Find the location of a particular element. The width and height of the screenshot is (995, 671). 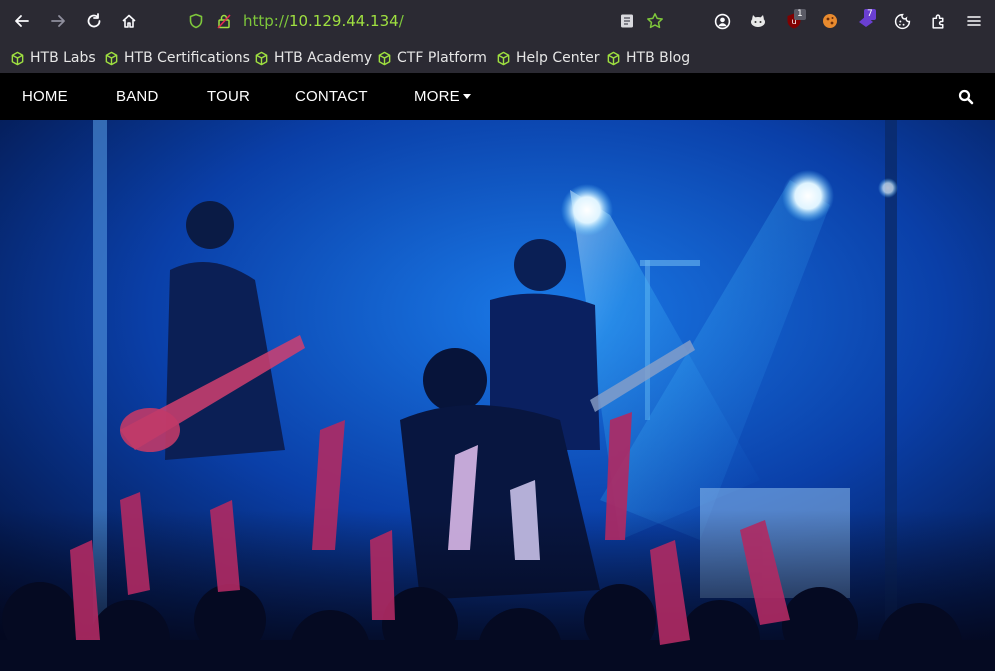

url-path: / is located at coordinates (401, 21).